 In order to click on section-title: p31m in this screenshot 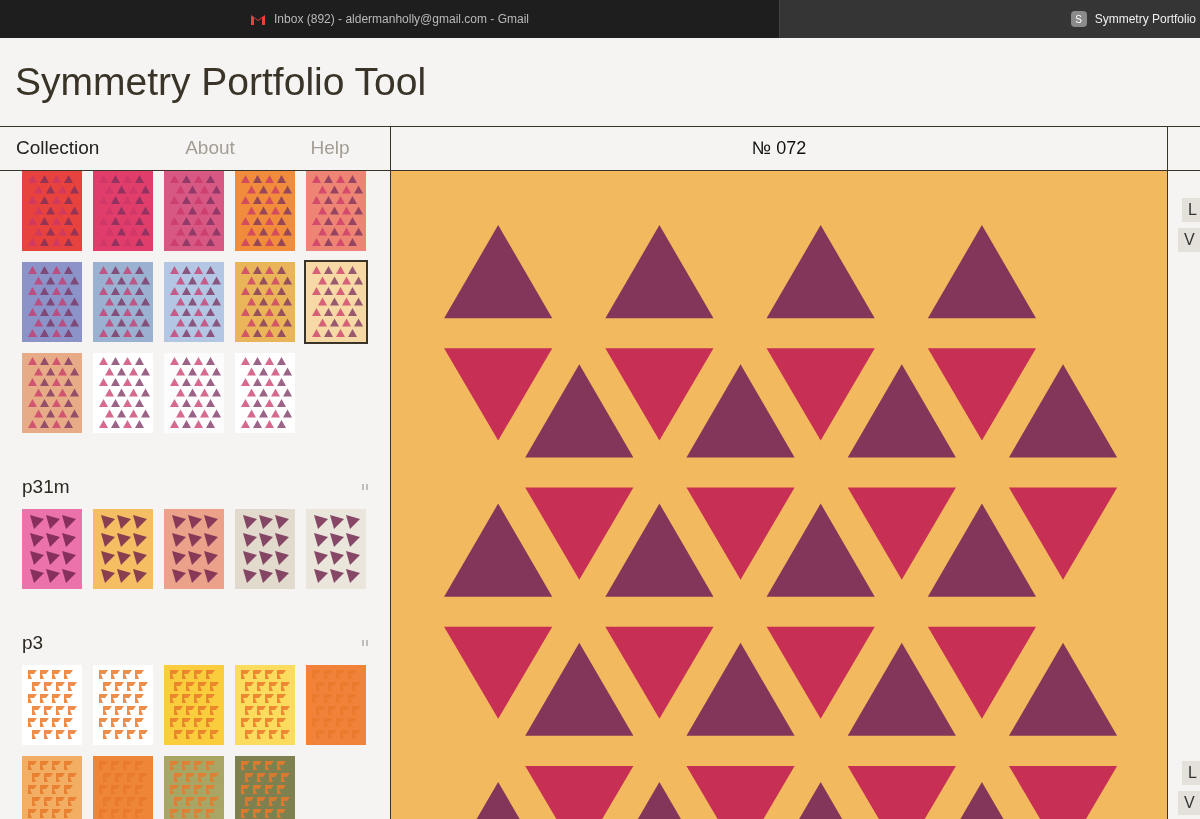, I will do `click(46, 486)`.